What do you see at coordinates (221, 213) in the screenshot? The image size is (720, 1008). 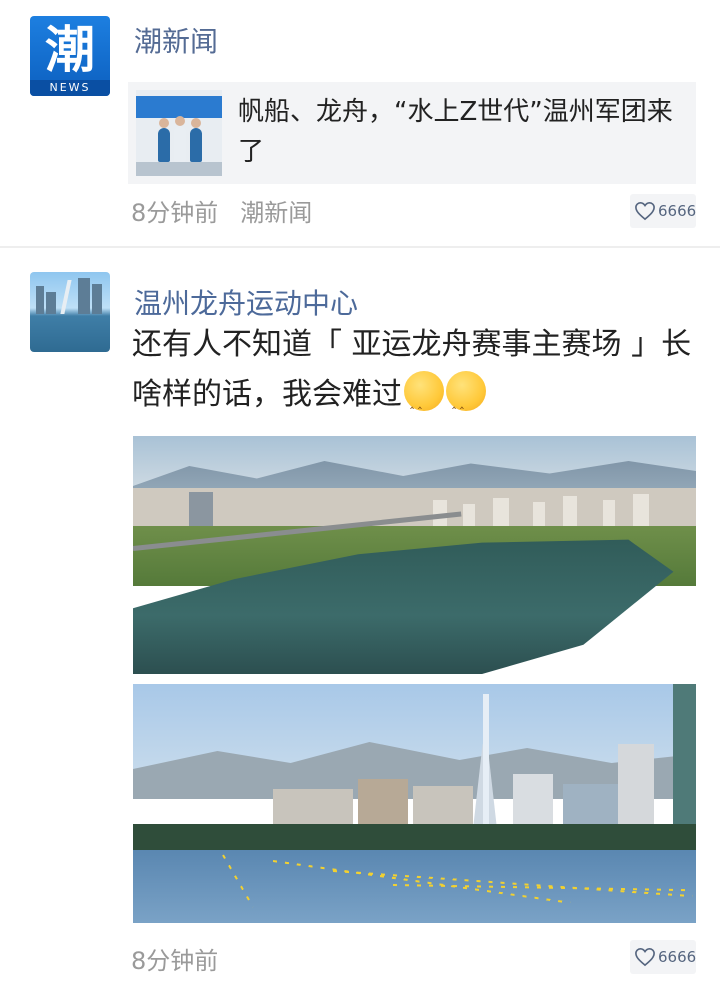 I see `post-meta: 8分钟前 潮新闻` at bounding box center [221, 213].